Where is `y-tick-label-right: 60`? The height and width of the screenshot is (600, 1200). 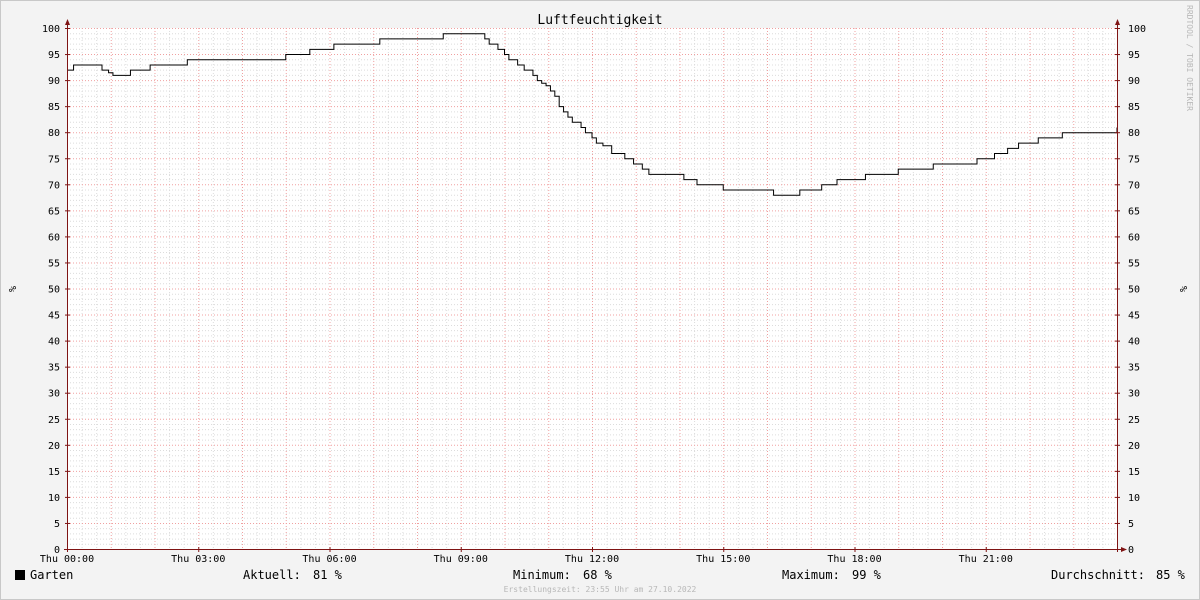
y-tick-label-right: 60 is located at coordinates (1134, 237).